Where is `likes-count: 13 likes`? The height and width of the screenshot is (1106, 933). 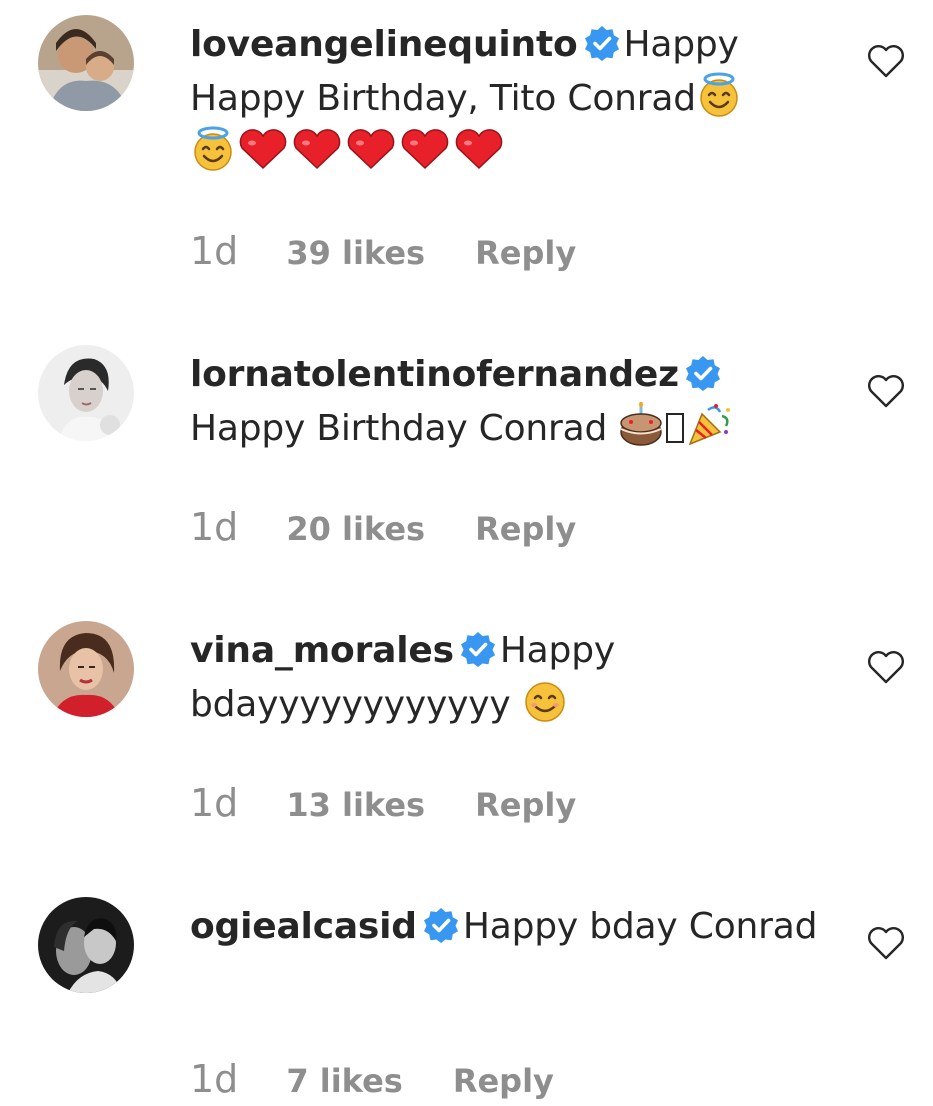 likes-count: 13 likes is located at coordinates (355, 805).